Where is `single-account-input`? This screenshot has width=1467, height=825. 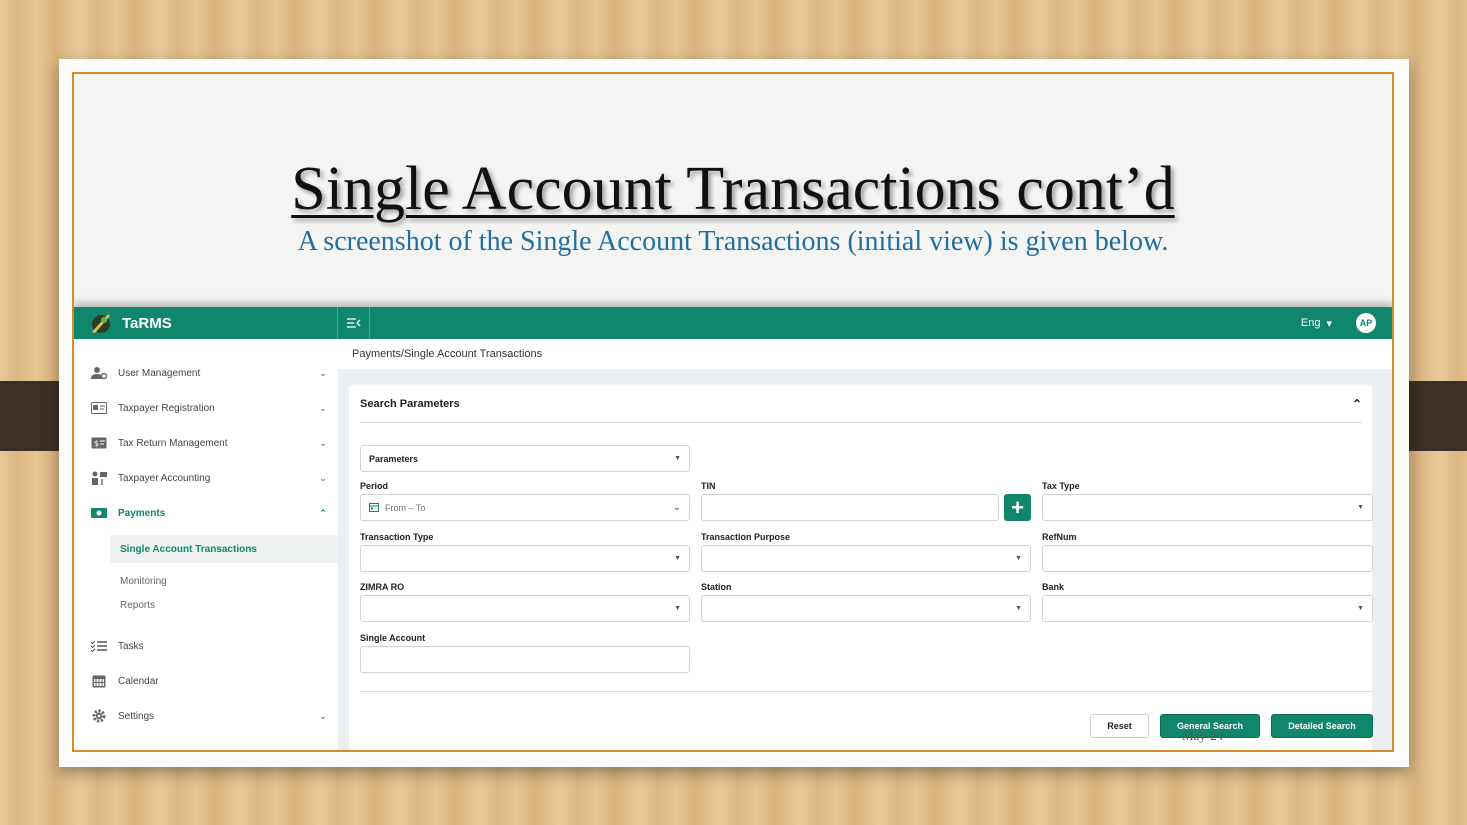 single-account-input is located at coordinates (525, 659).